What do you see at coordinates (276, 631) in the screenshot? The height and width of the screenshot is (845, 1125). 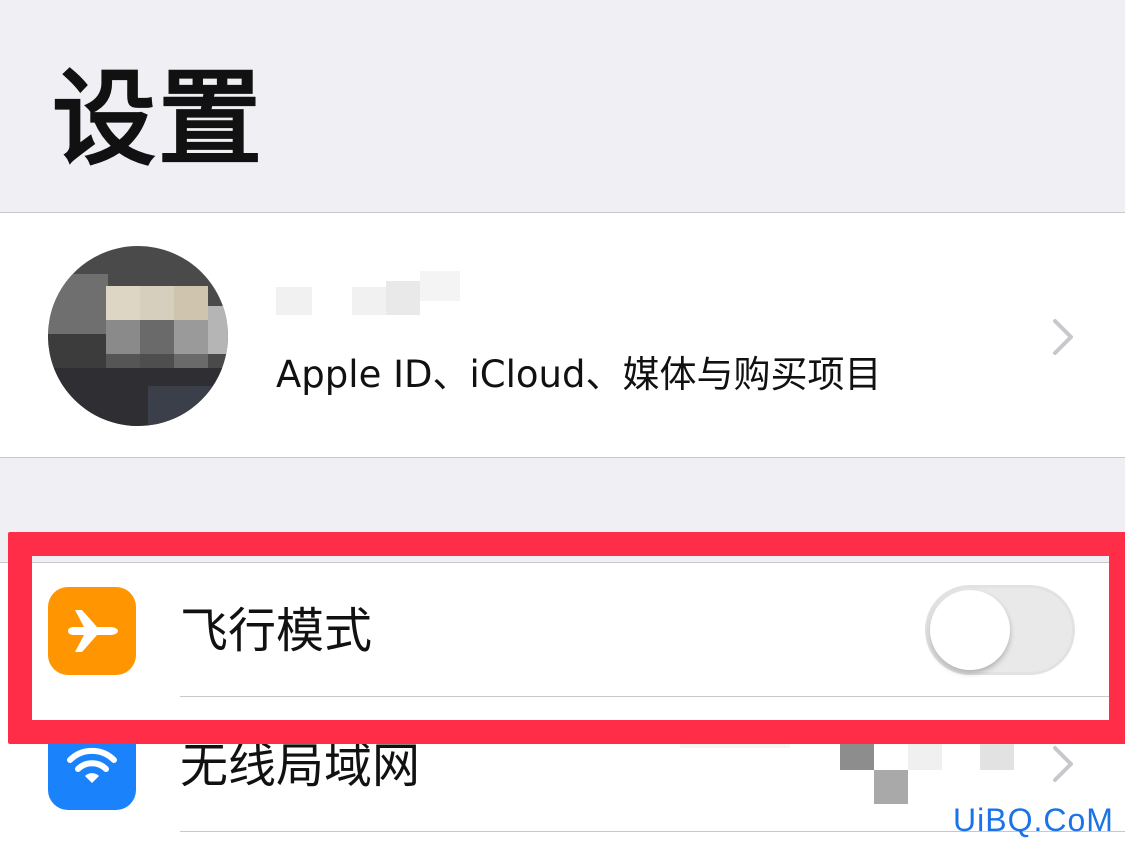 I see `airplane-mode-label: 飞行模式` at bounding box center [276, 631].